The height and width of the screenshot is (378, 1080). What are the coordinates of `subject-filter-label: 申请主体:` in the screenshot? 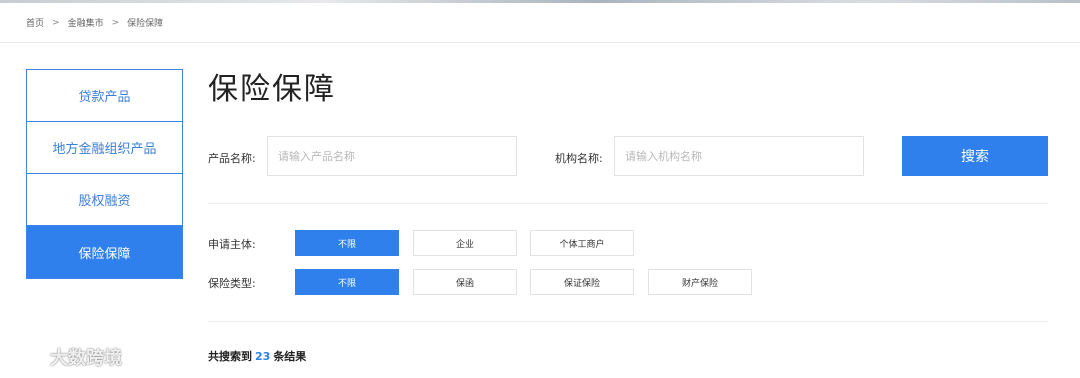 It's located at (232, 244).